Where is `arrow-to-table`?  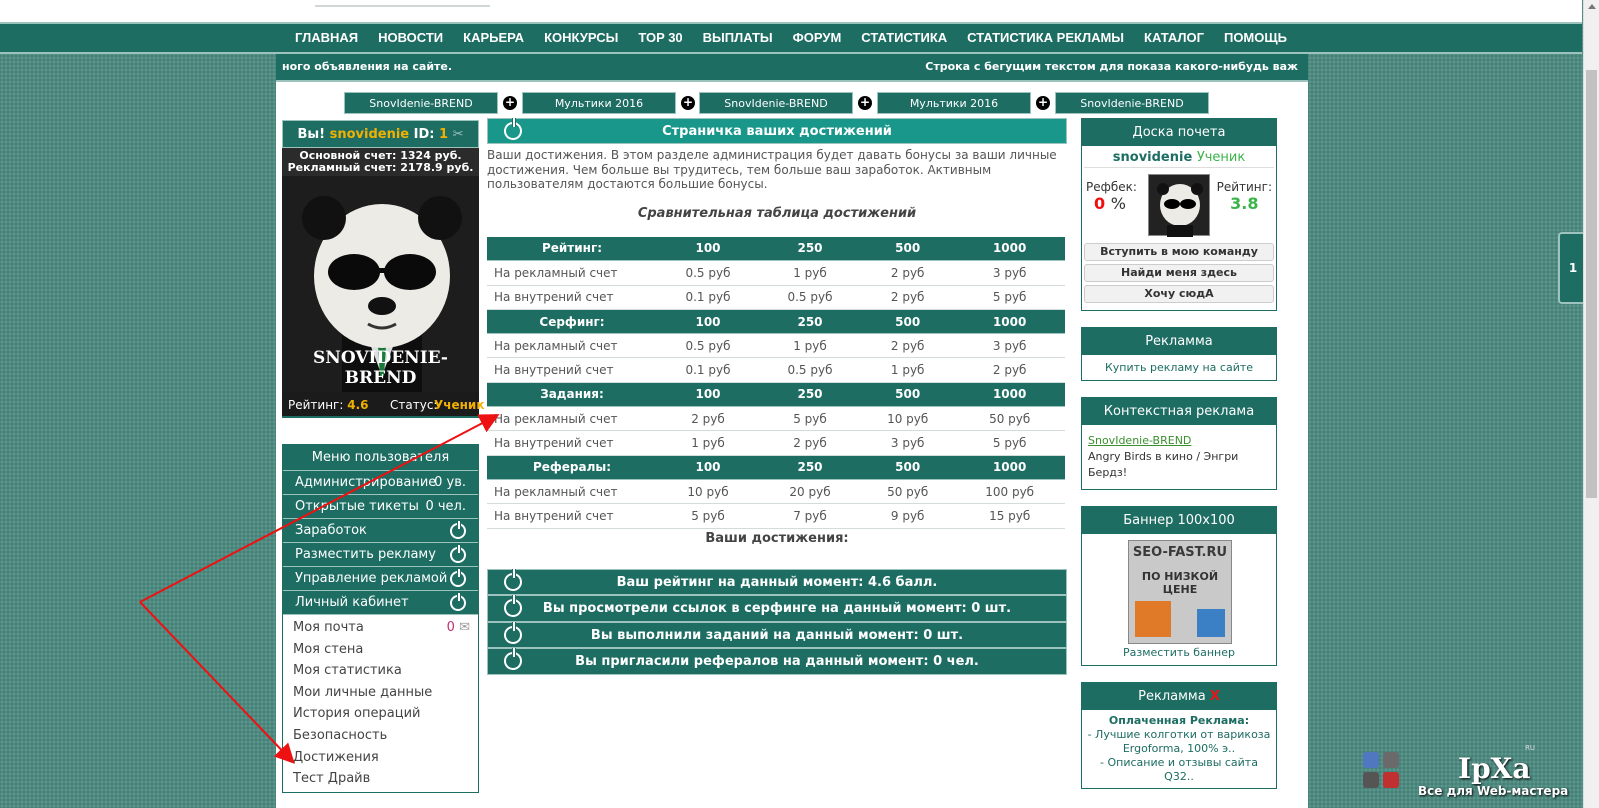
arrow-to-table is located at coordinates (319, 508).